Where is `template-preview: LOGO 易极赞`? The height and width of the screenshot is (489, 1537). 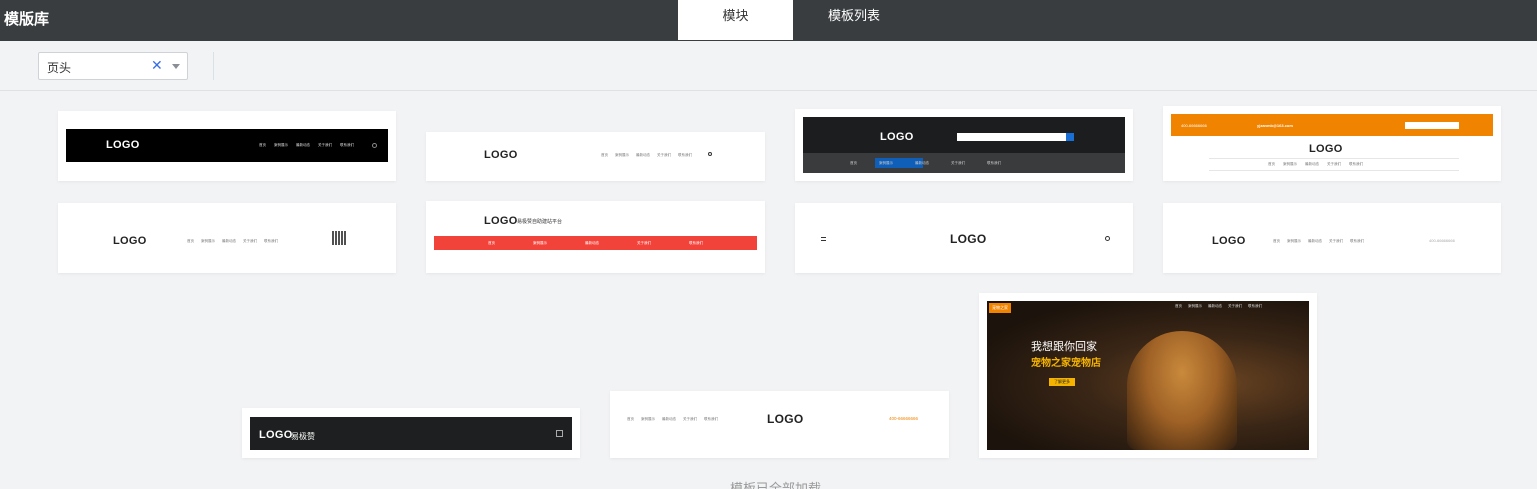
template-preview: LOGO 易极赞 is located at coordinates (411, 433).